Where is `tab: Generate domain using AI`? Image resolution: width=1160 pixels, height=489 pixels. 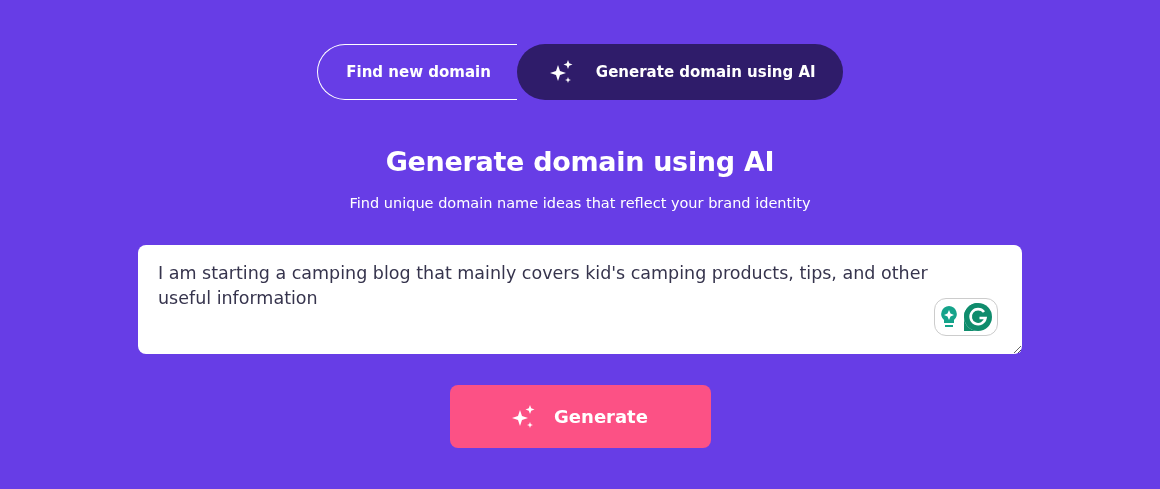 tab: Generate domain using AI is located at coordinates (679, 72).